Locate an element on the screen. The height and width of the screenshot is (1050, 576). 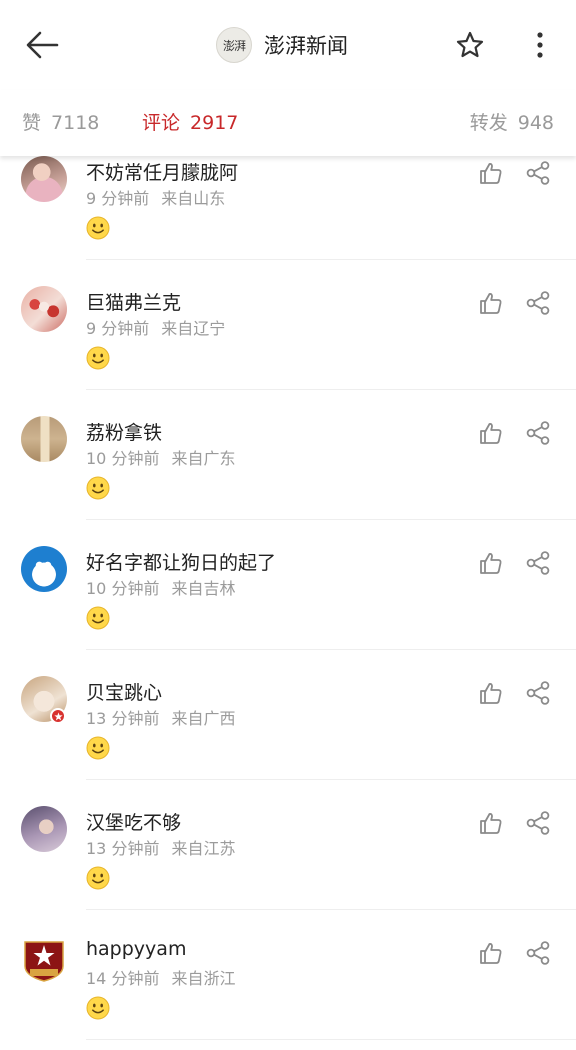
brand-logo: 澎湃 is located at coordinates (234, 45).